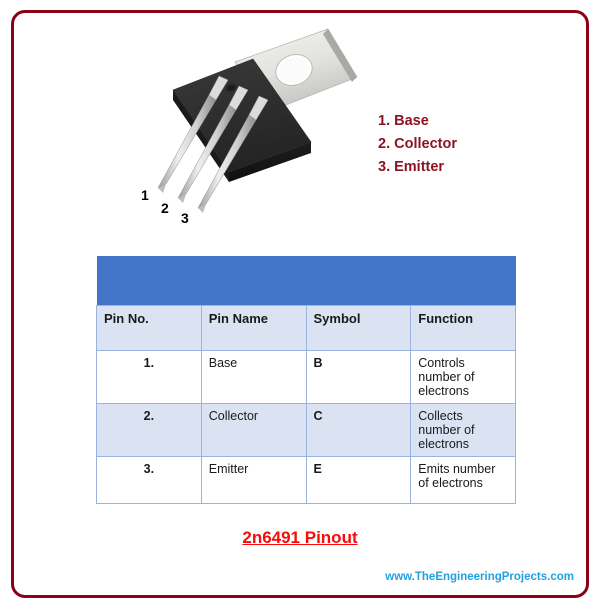  Describe the element at coordinates (358, 327) in the screenshot. I see `column-header-symbol: Symbol` at that location.